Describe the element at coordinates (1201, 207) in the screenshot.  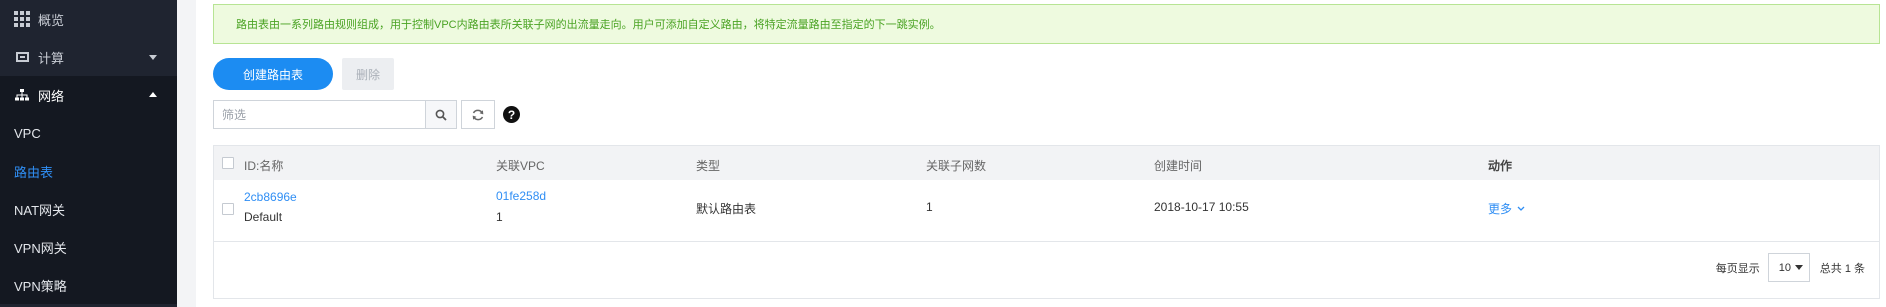
I see `created-time: 2018-10-17 10:55` at that location.